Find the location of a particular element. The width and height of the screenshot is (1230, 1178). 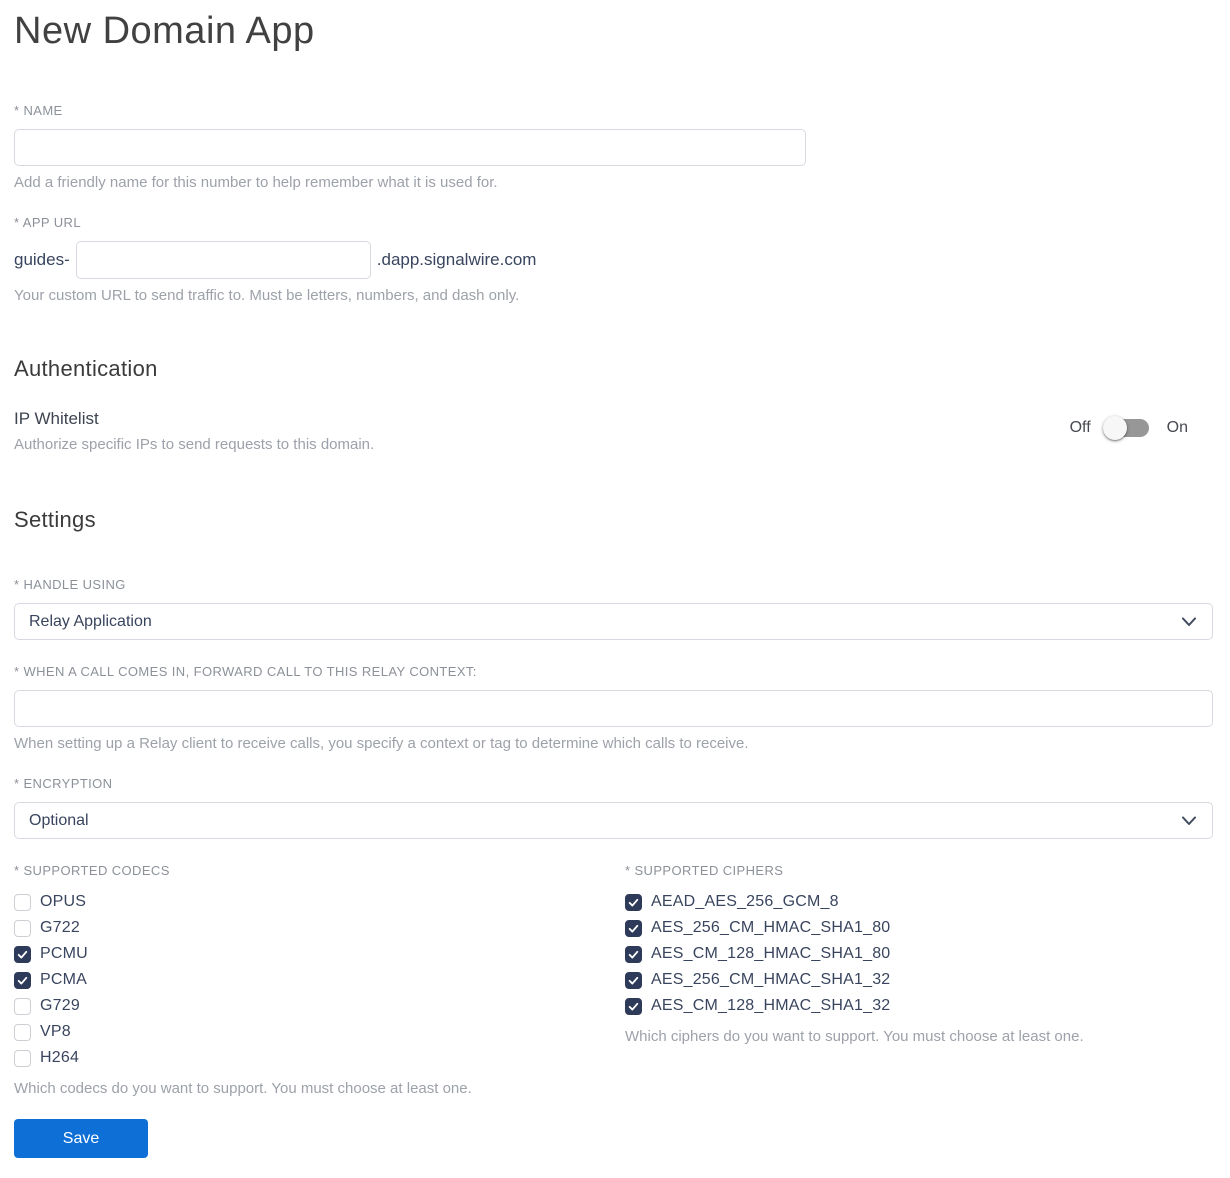

codec-checkbox-pcmu: PCMU is located at coordinates (319, 954).